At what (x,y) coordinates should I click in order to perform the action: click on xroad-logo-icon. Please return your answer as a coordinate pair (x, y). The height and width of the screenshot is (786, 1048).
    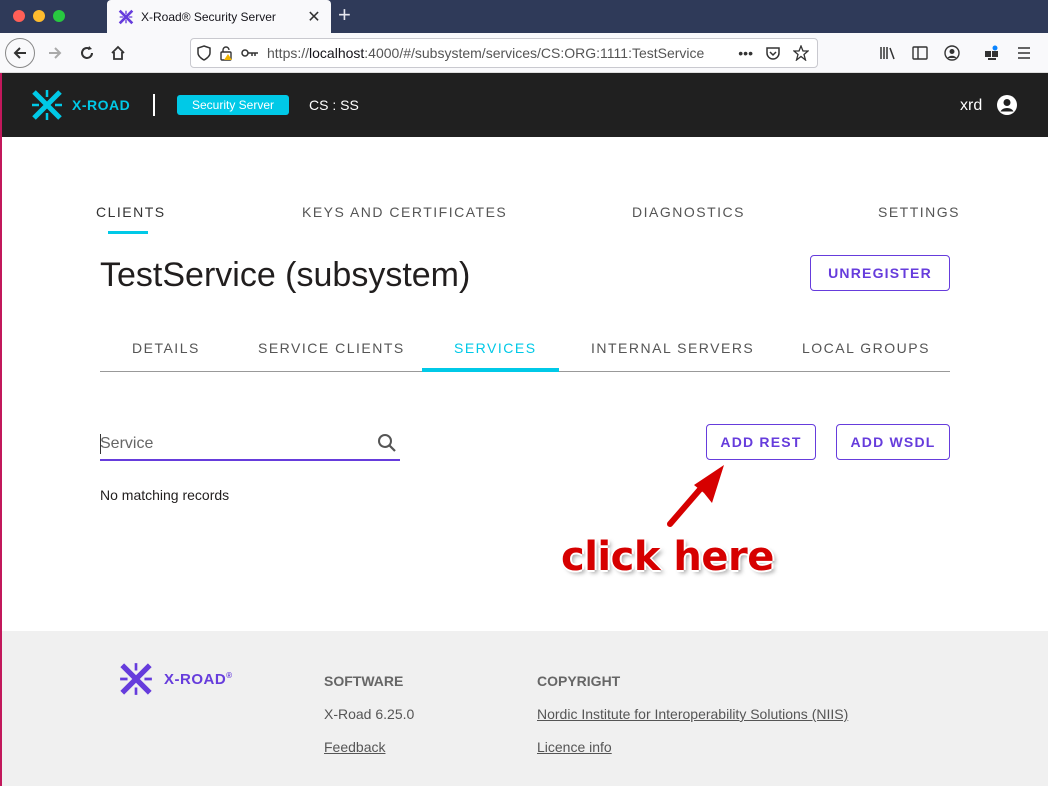
    Looking at the image, I should click on (47, 105).